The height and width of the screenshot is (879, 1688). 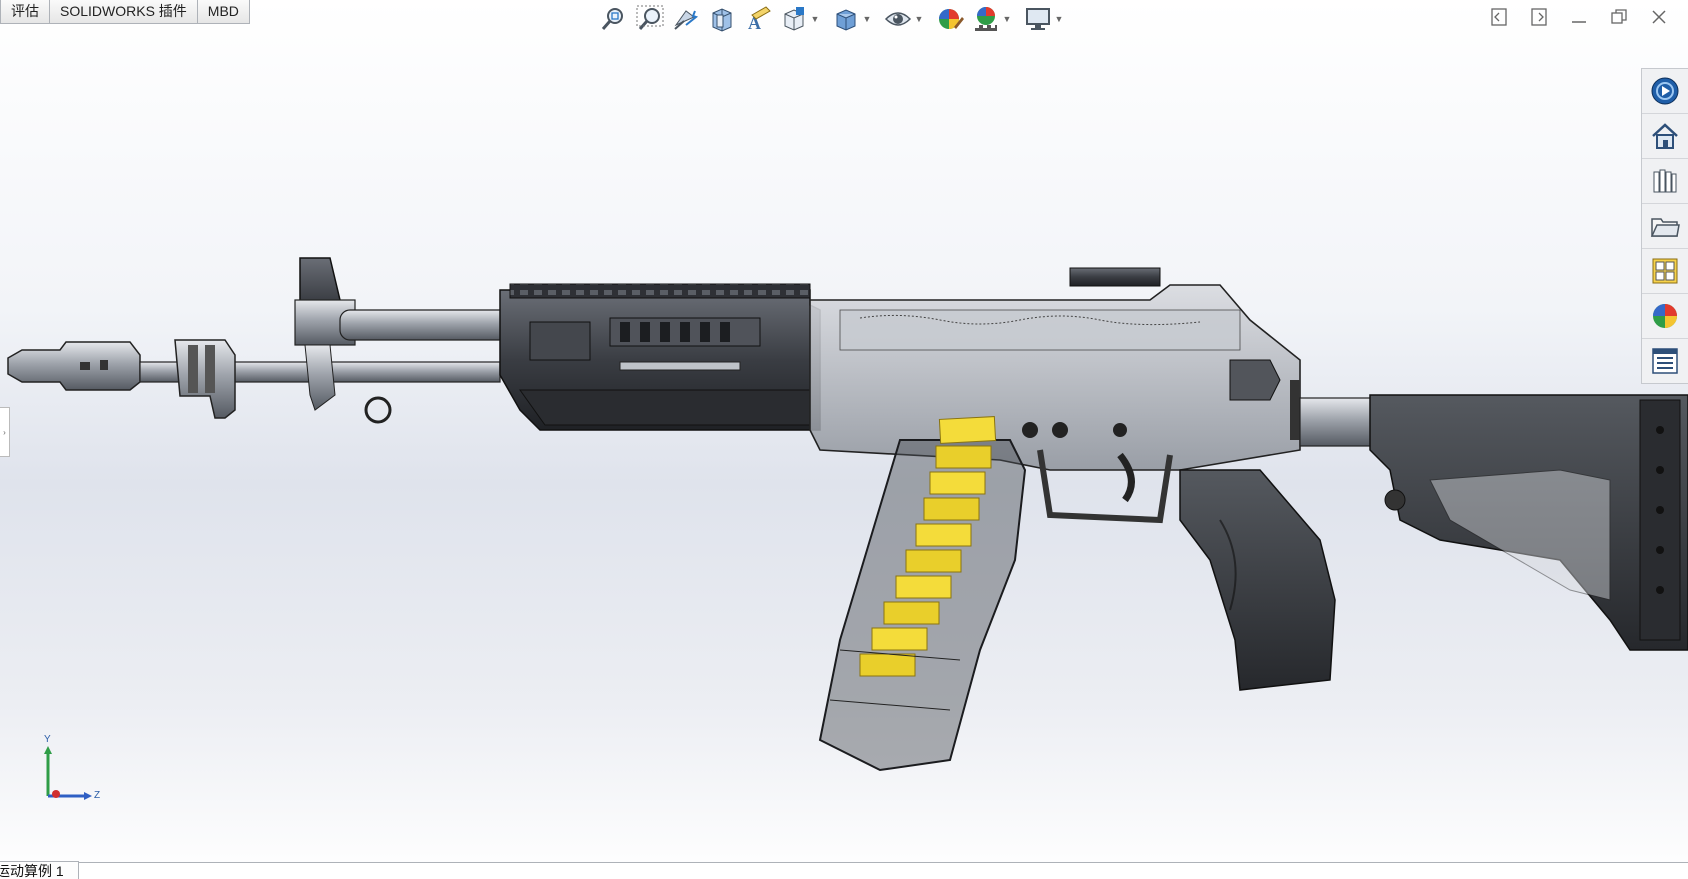 I want to click on gas-tube, so click(x=425, y=325).